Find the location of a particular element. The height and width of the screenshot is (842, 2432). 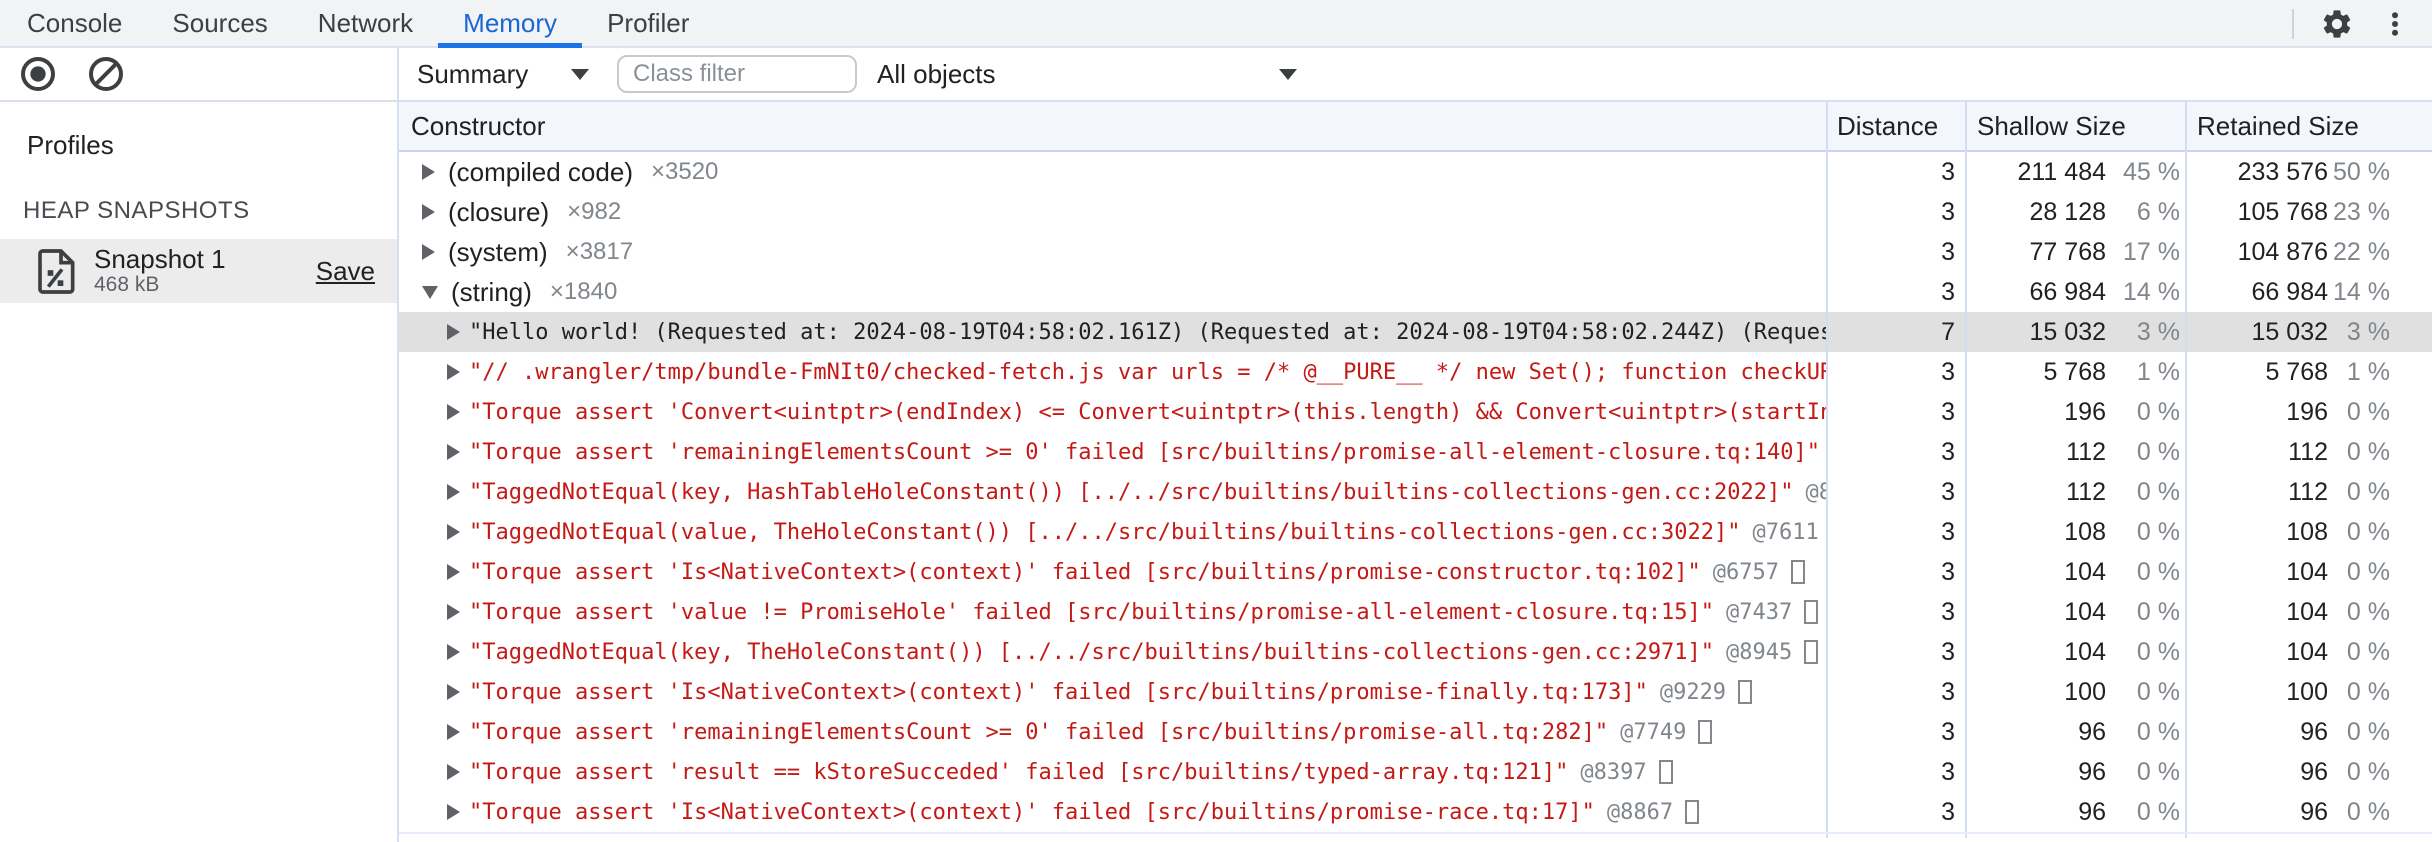

save-snapshot-link: Save is located at coordinates (345, 271).